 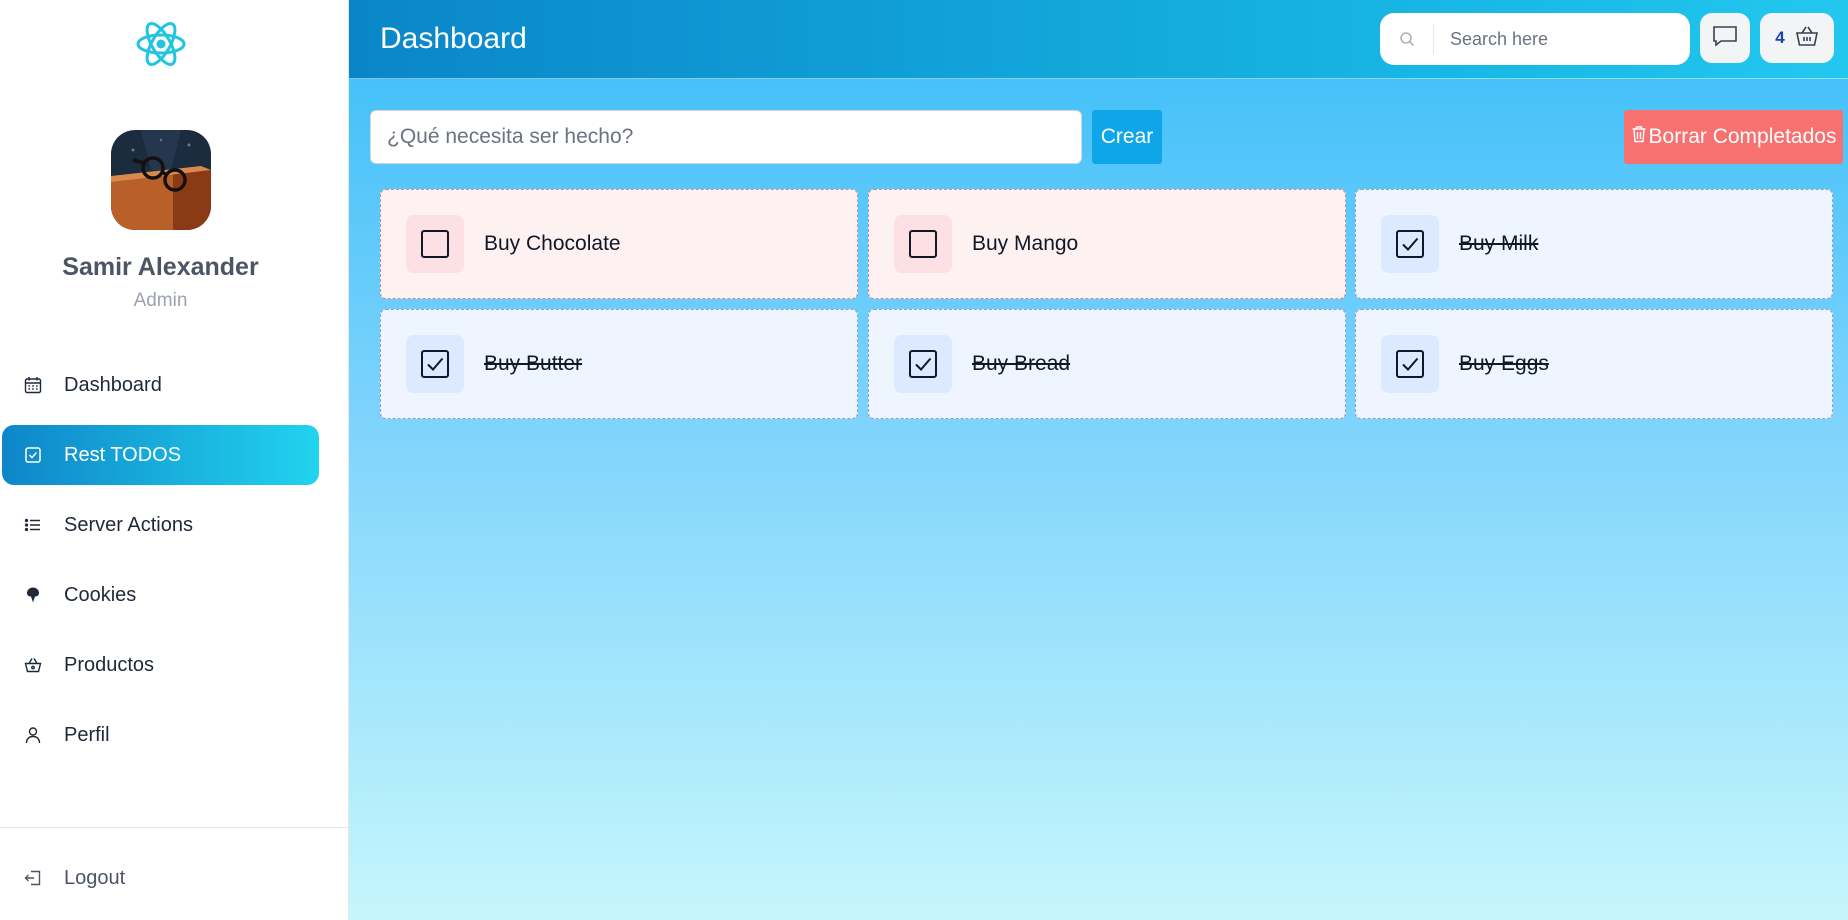 I want to click on user-icon, so click(x=33, y=735).